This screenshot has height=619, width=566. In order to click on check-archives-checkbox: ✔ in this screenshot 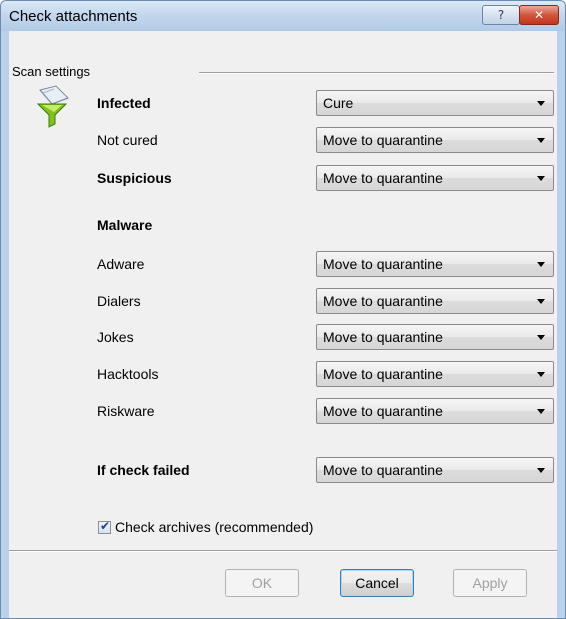, I will do `click(104, 526)`.